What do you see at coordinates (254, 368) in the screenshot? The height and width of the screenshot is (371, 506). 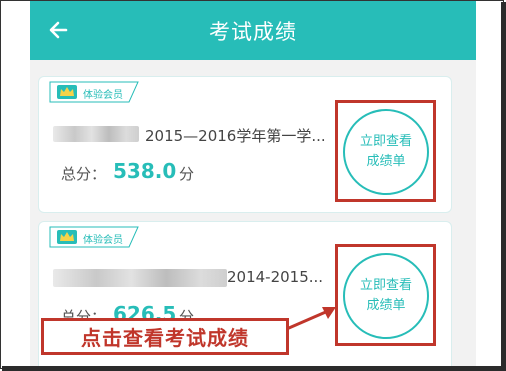 I see `frame-shadow-bottom` at bounding box center [254, 368].